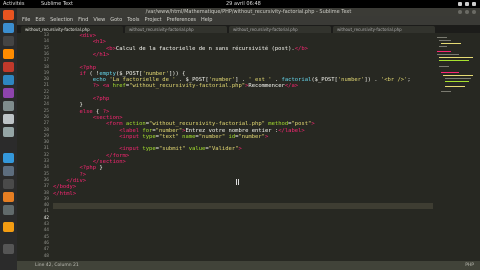  Describe the element at coordinates (8, 41) in the screenshot. I see `terminal-icon` at that location.